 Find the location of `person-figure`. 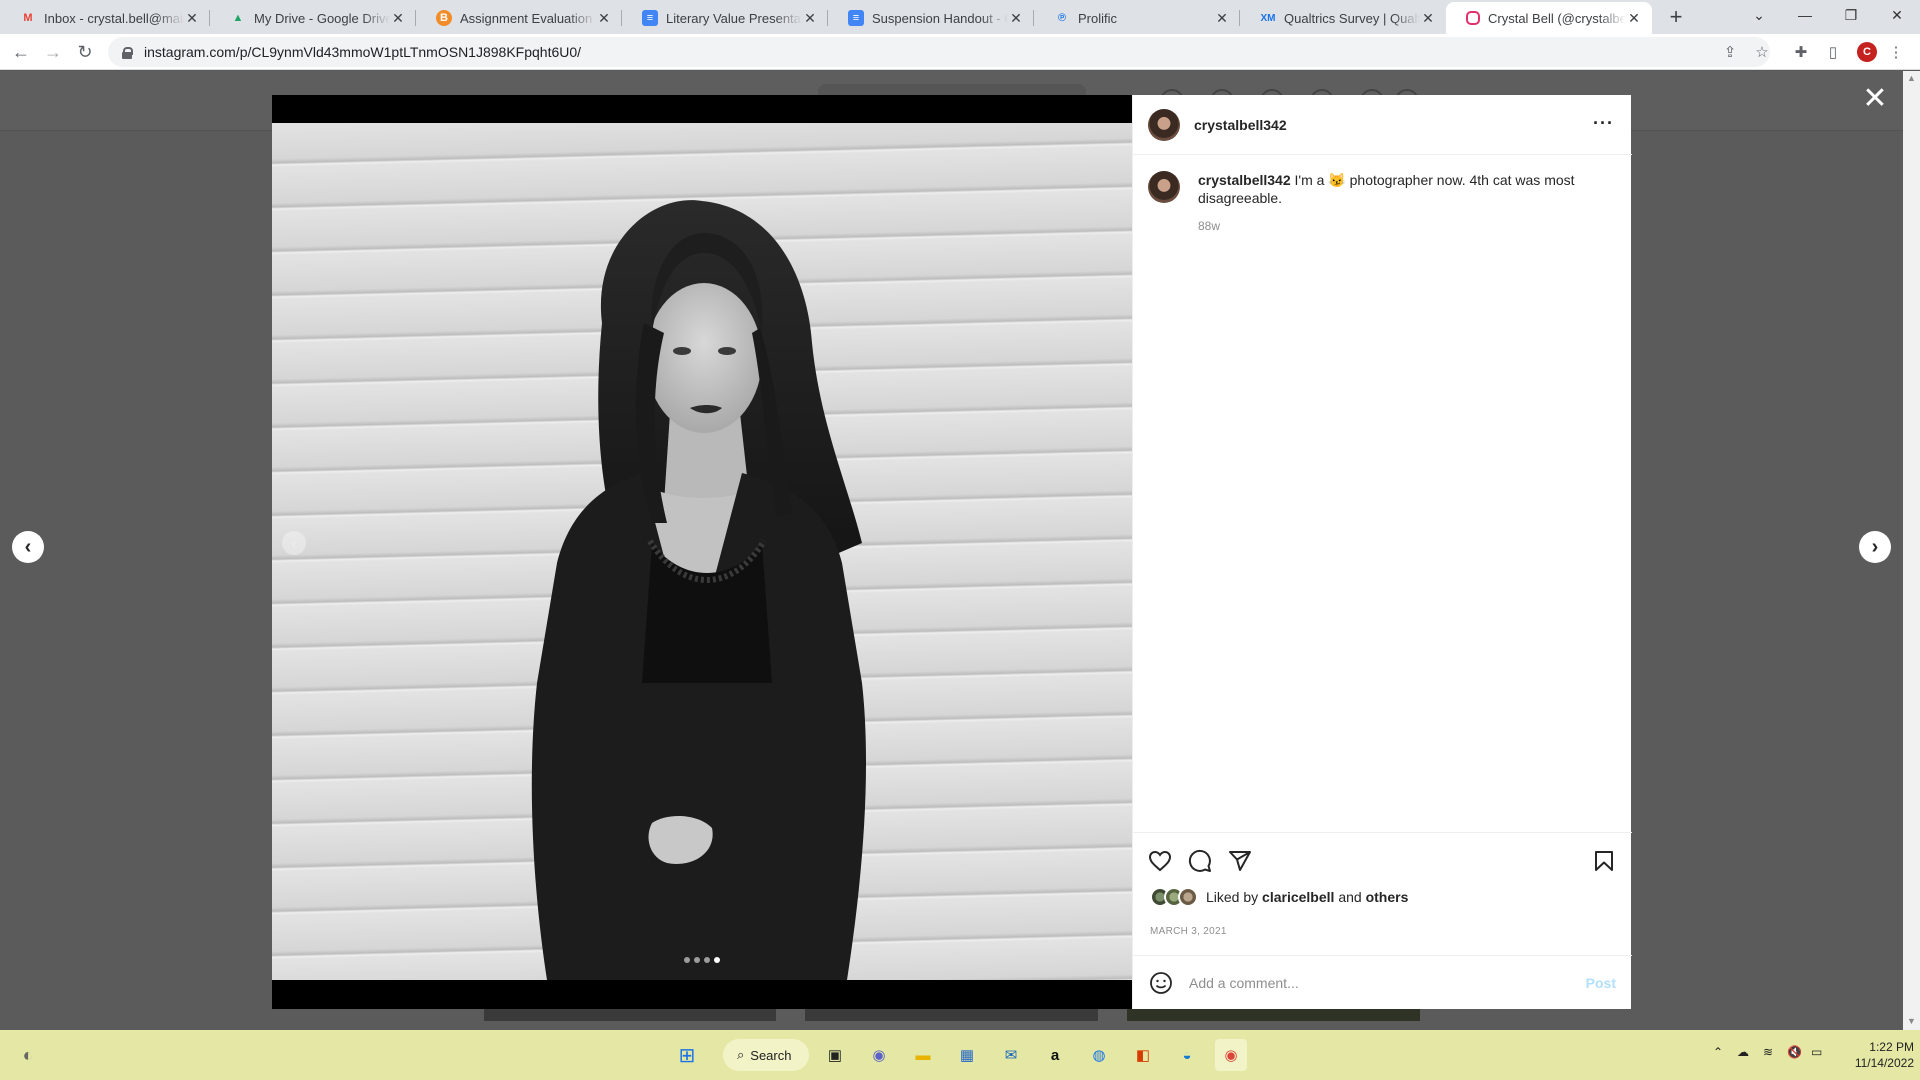

person-figure is located at coordinates (699, 590).